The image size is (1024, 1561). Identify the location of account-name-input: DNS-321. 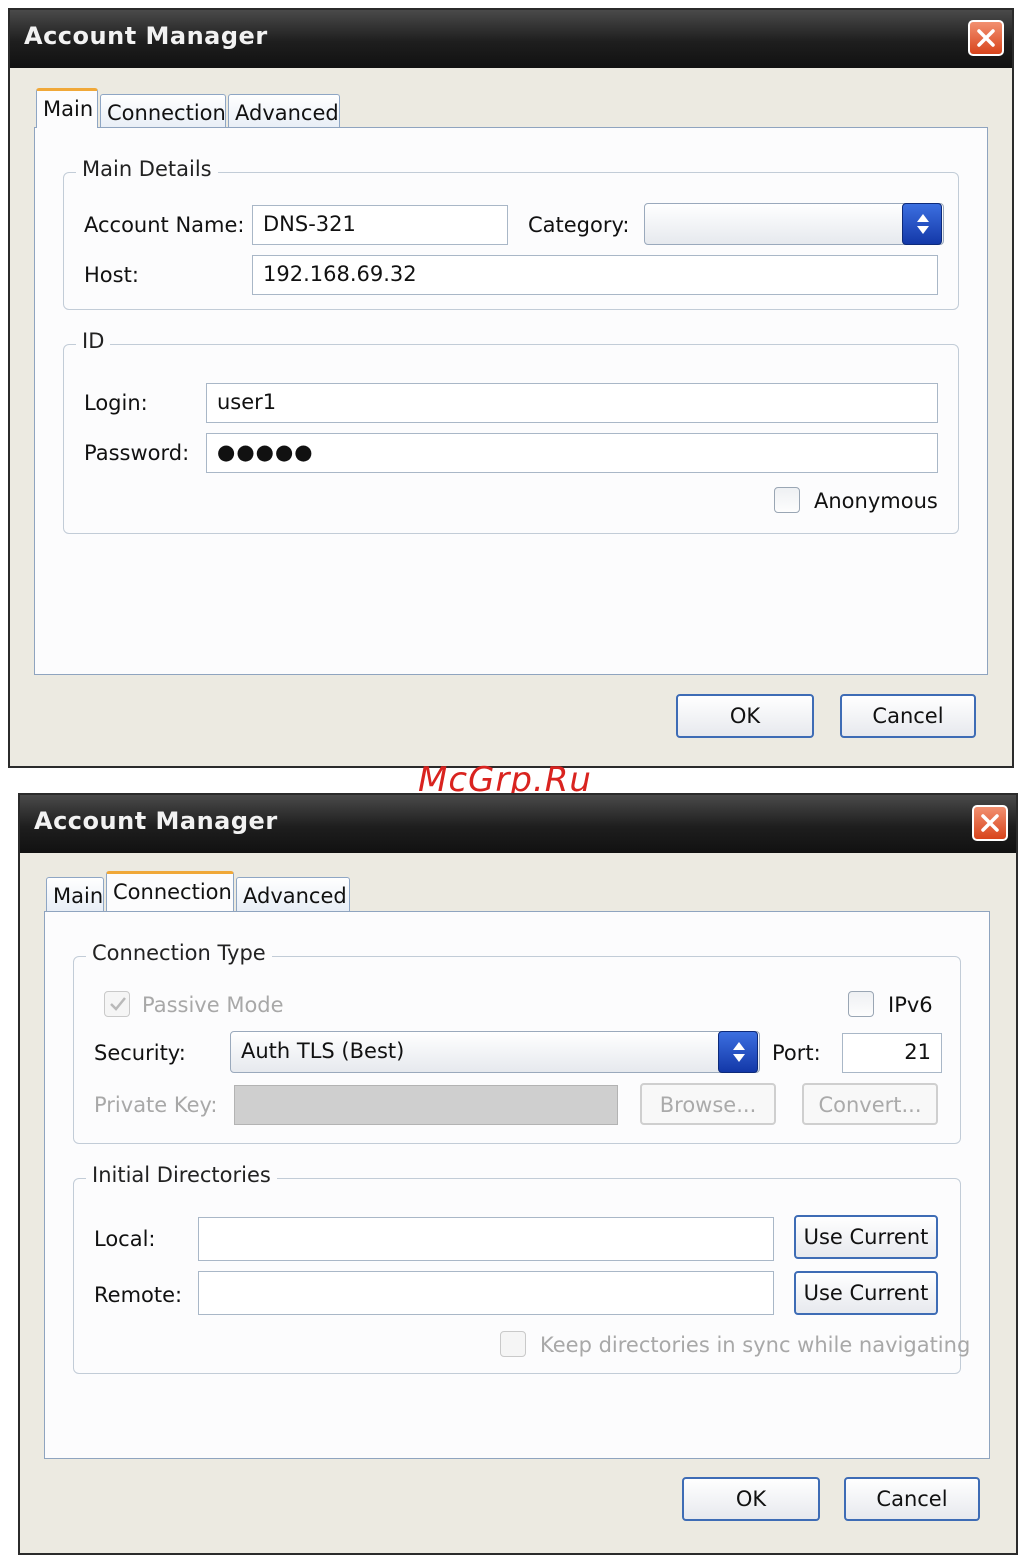
(380, 225).